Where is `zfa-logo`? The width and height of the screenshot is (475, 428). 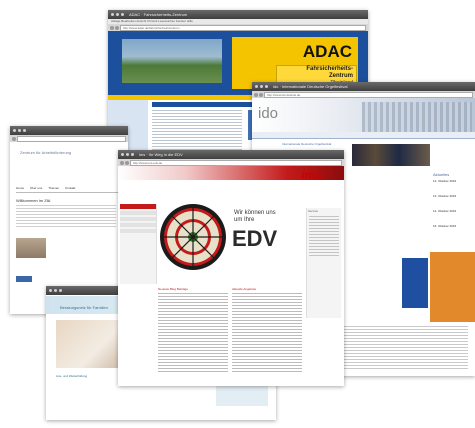
zfa-logo is located at coordinates (24, 279).